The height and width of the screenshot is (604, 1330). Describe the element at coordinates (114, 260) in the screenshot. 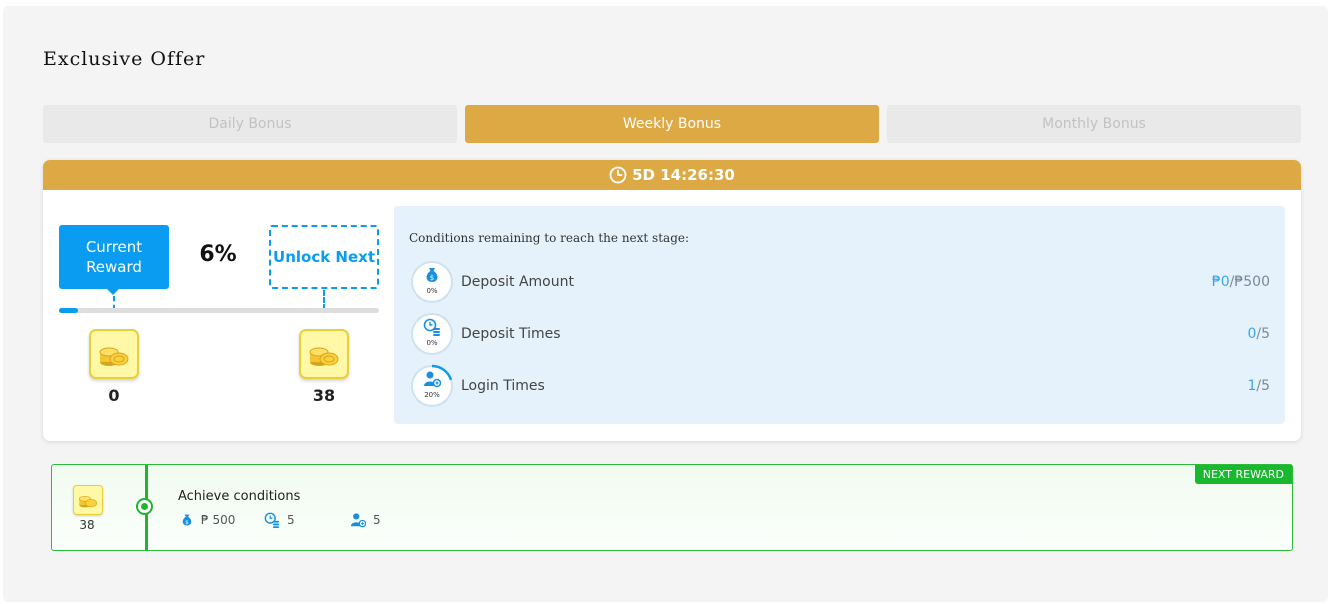

I see `current-reward-bubble: Current Reward` at that location.